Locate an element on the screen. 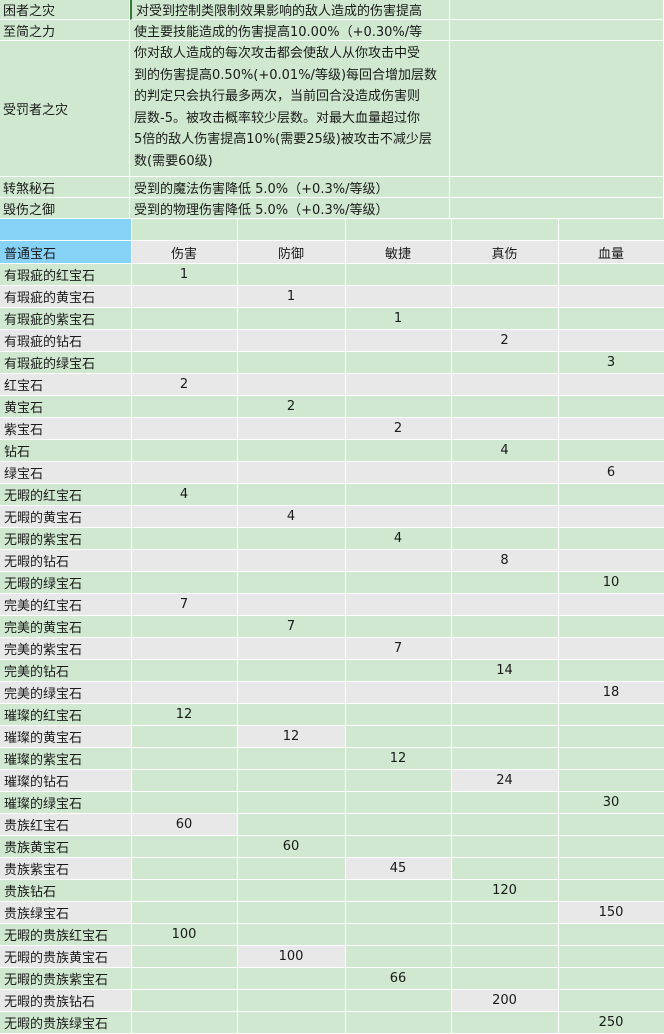 This screenshot has height=1034, width=664. cell-gem-name: 璀璨的钻石 is located at coordinates (66, 780).